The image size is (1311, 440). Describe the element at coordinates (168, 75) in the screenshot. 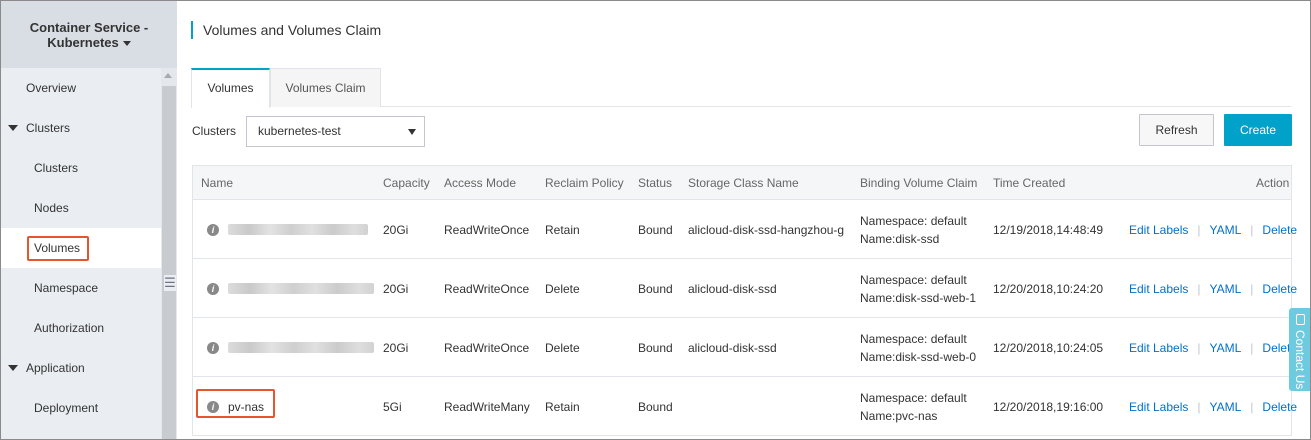

I see `scroll-up-icon` at that location.